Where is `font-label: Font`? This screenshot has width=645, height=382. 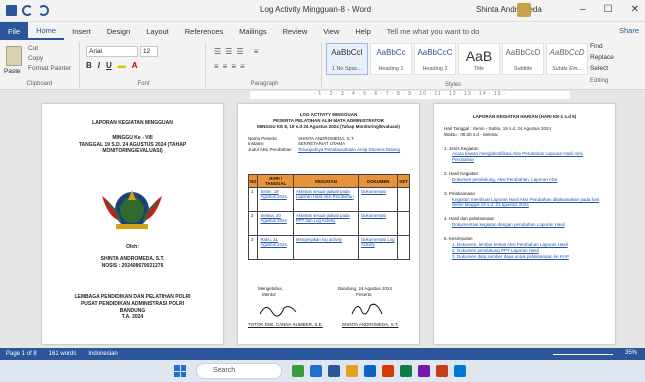 font-label: Font is located at coordinates (143, 84).